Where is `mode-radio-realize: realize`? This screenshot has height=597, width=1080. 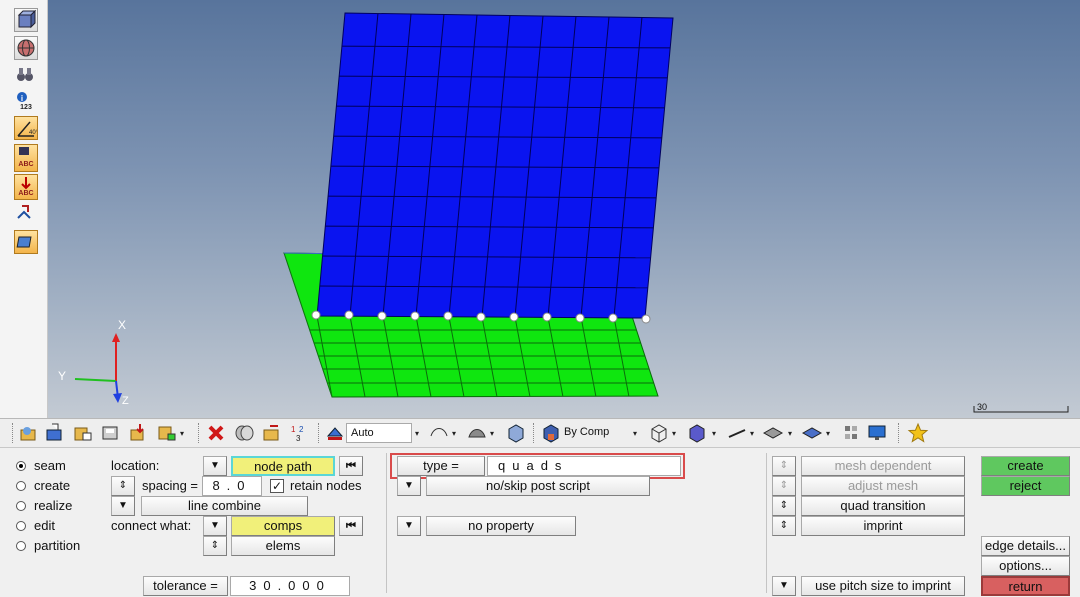
mode-radio-realize: realize is located at coordinates (44, 505).